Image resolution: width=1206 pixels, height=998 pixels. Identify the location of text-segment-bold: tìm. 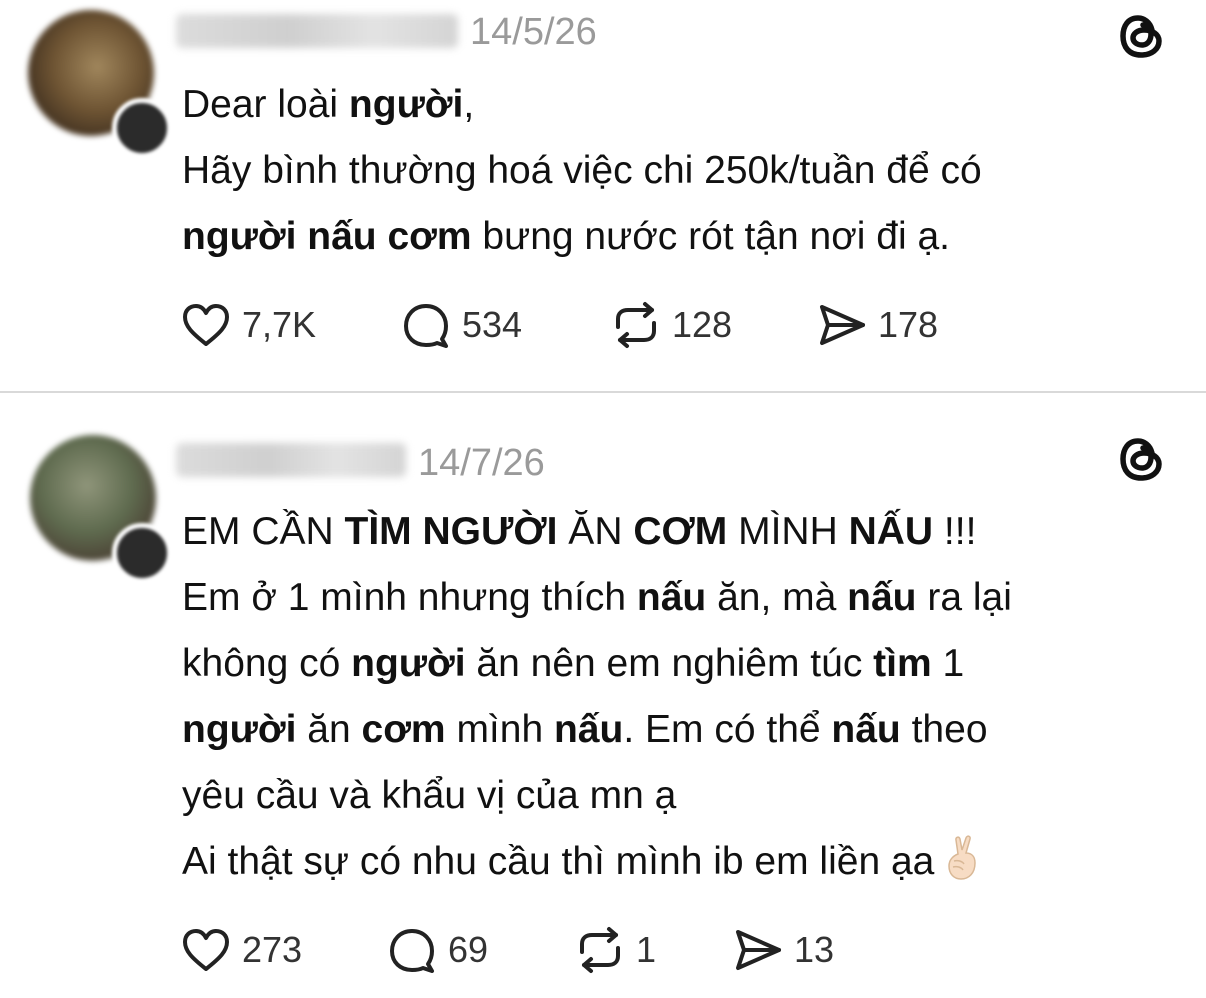
(902, 663).